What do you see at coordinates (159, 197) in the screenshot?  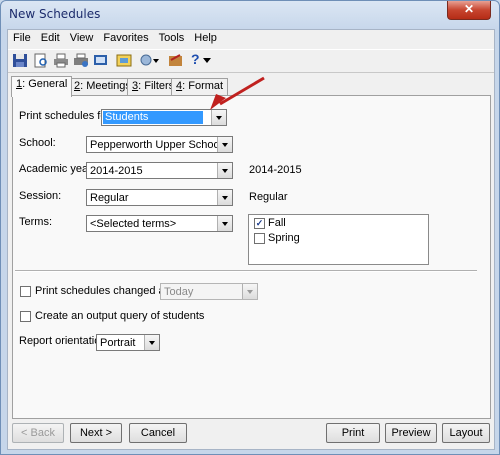 I see `session-dropdown: Regular` at bounding box center [159, 197].